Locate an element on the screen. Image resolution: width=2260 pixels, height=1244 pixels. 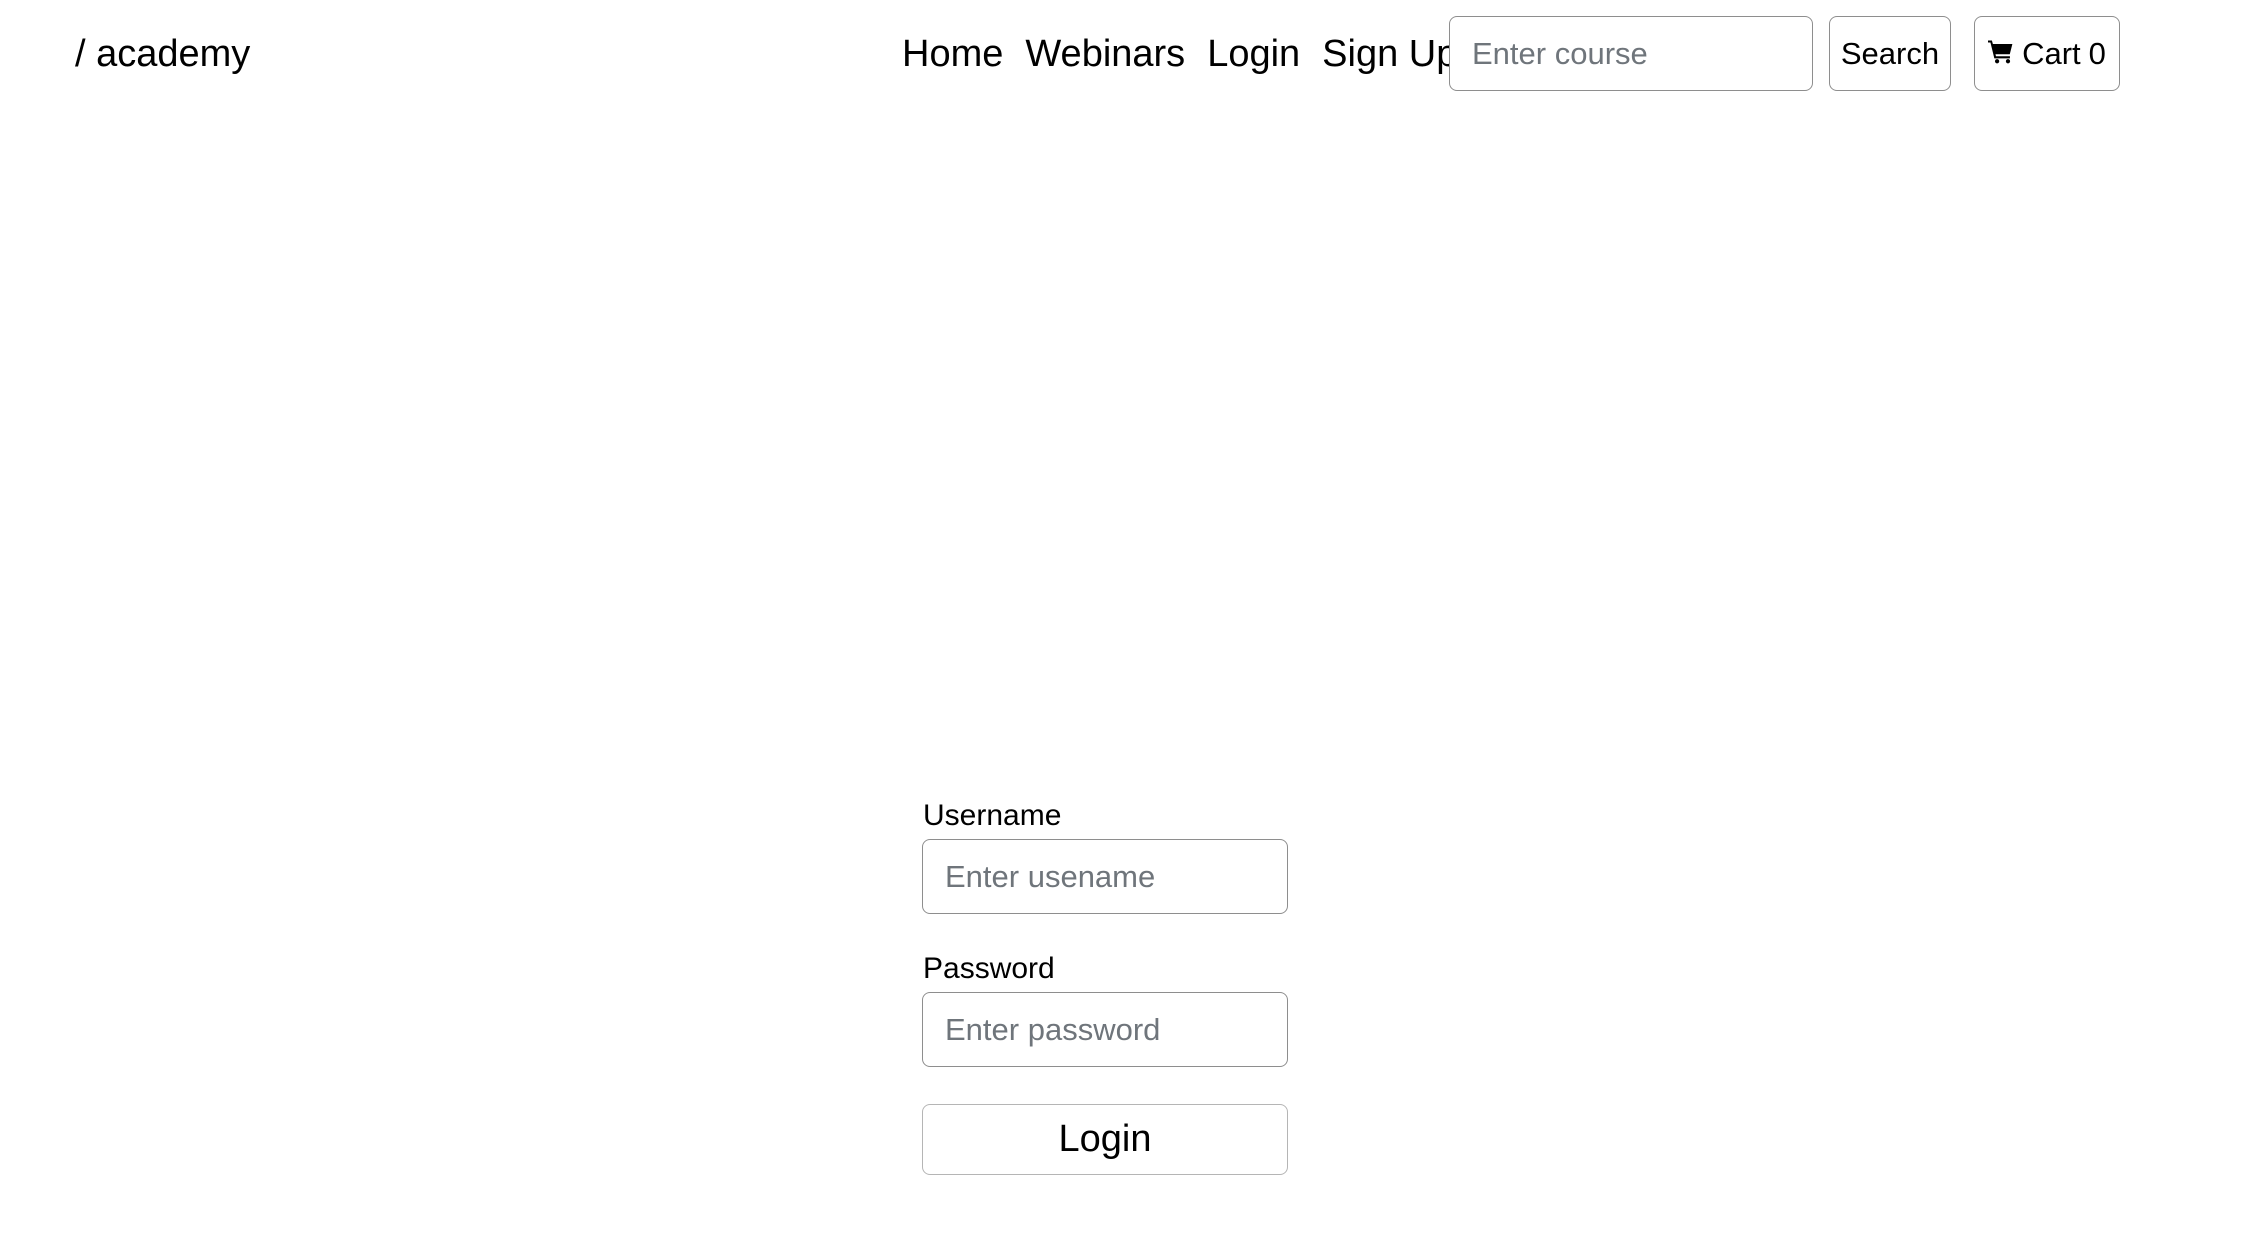
password-group: Password is located at coordinates (1105, 1008).